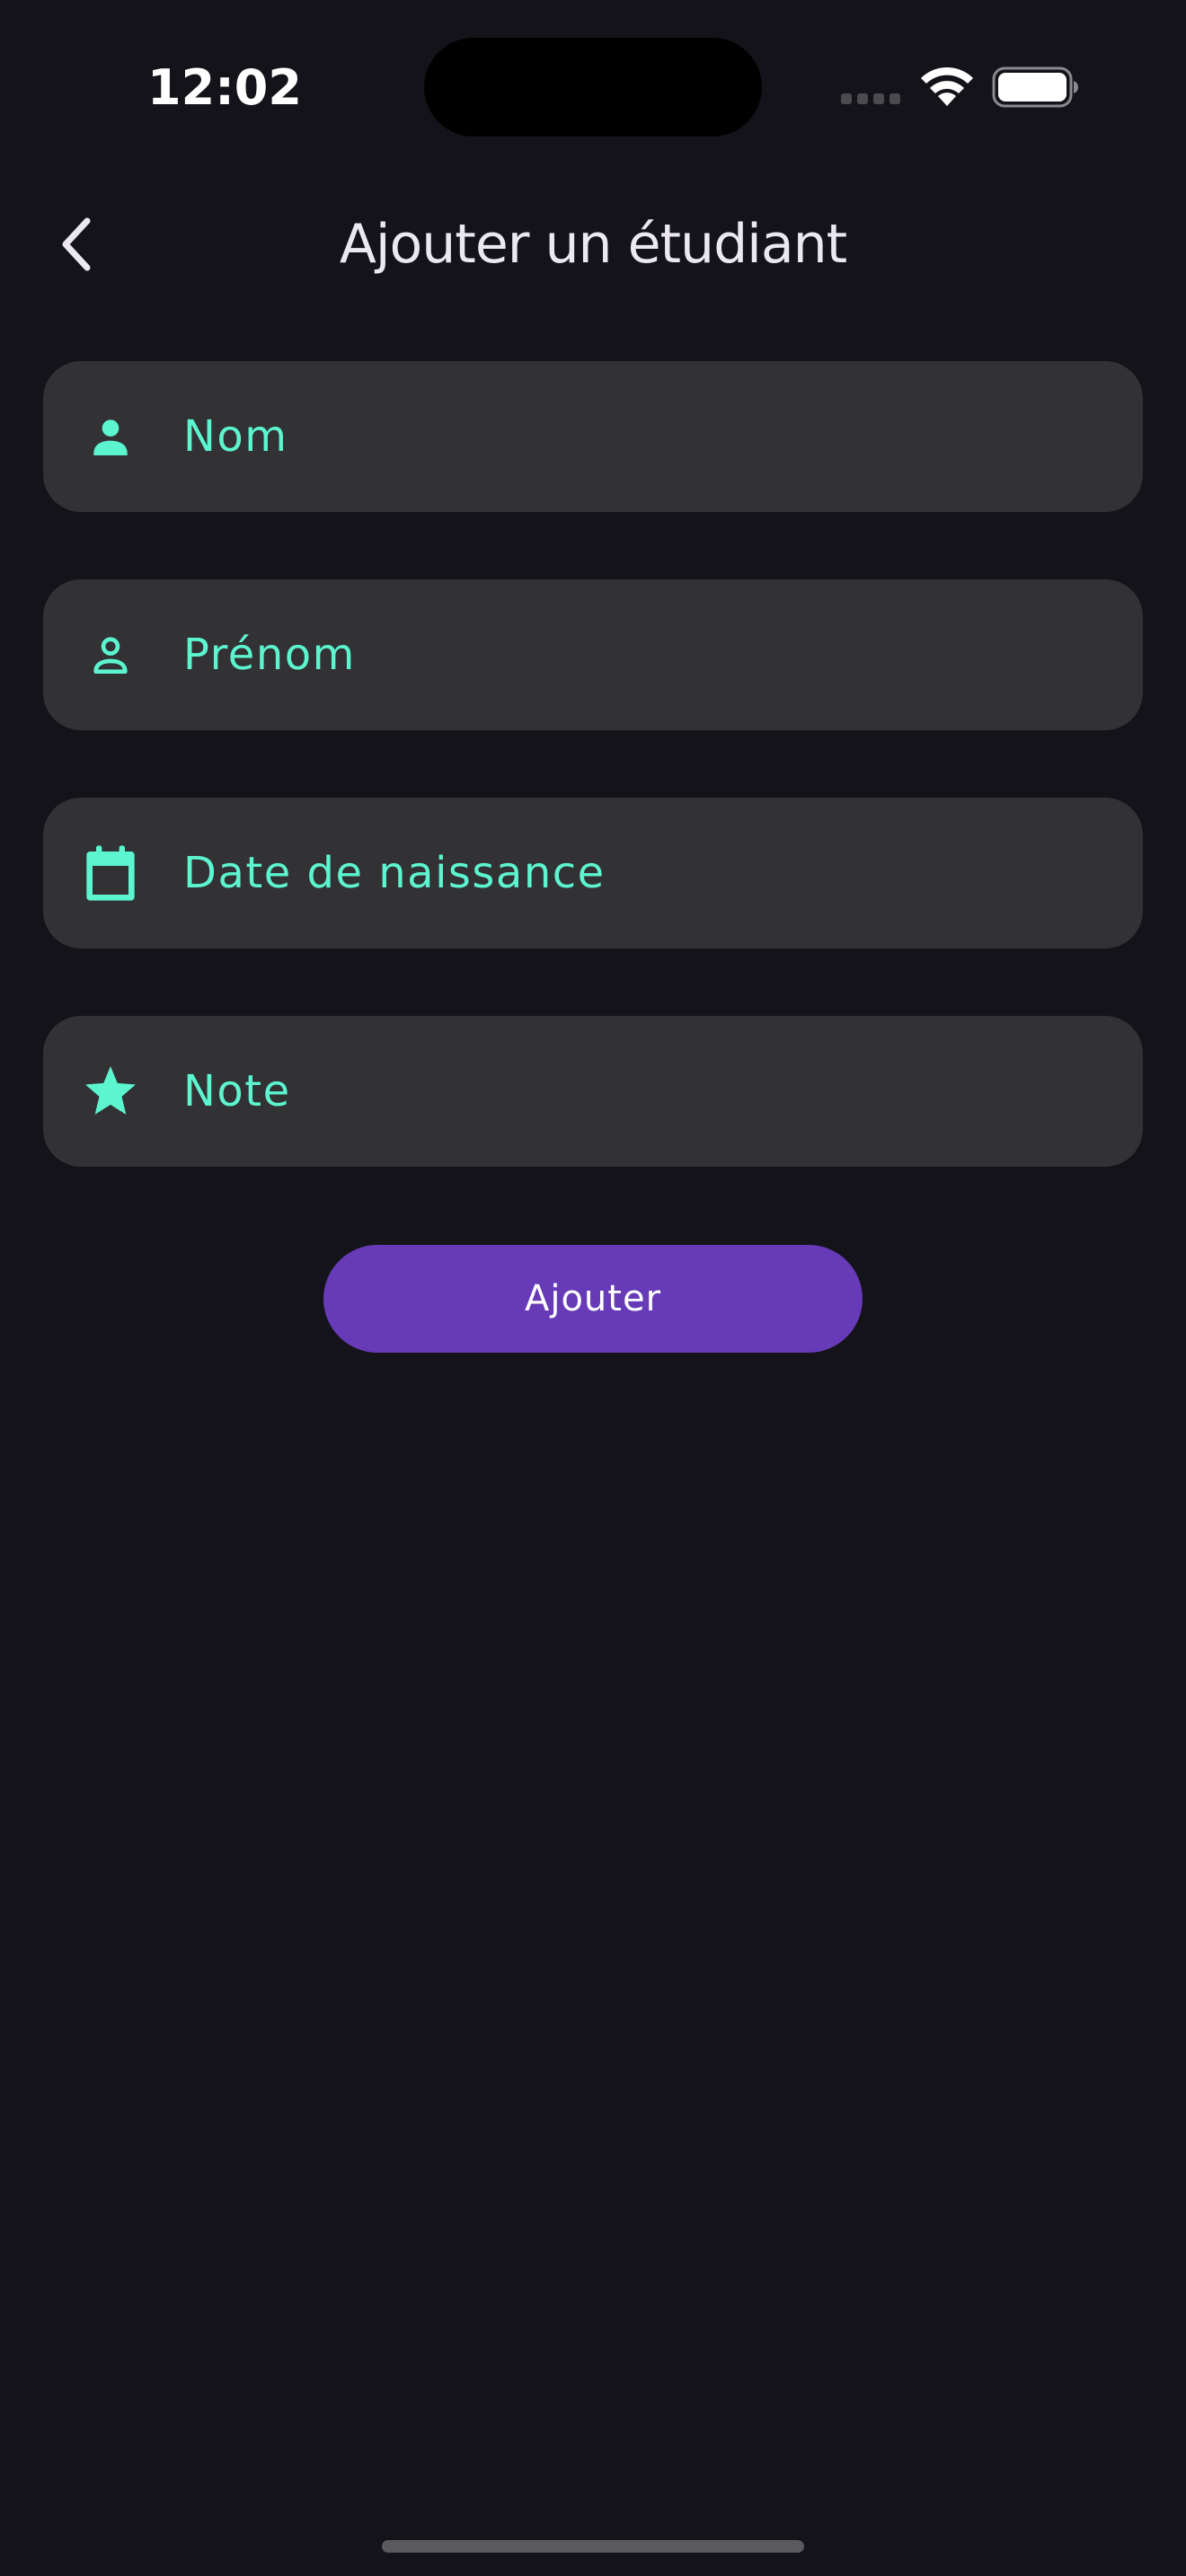 Image resolution: width=1186 pixels, height=2576 pixels. Describe the element at coordinates (110, 1091) in the screenshot. I see `star-icon` at that location.